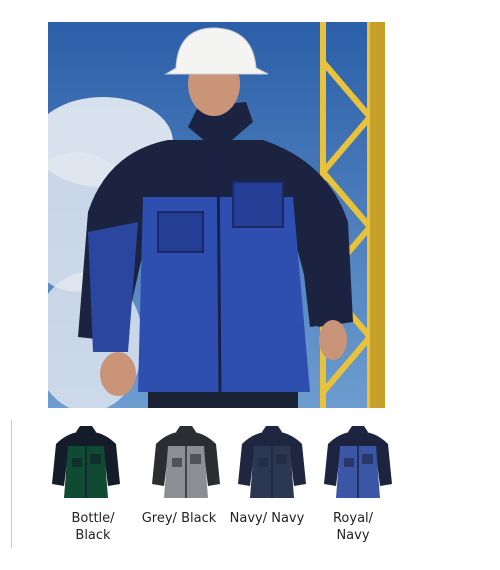  Describe the element at coordinates (93, 527) in the screenshot. I see `colour-label-1: Bottle/ Black` at that location.